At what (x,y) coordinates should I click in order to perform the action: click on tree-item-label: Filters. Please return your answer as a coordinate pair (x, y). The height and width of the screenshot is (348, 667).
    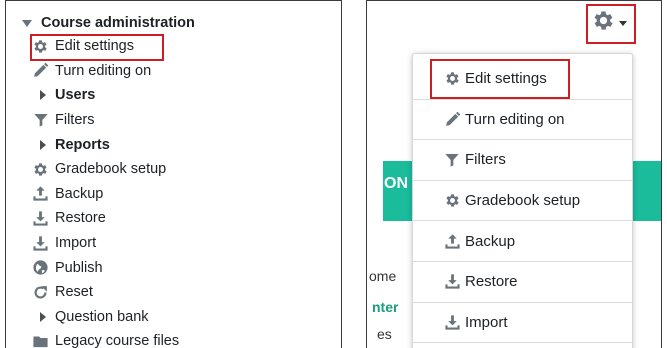
    Looking at the image, I should click on (75, 120).